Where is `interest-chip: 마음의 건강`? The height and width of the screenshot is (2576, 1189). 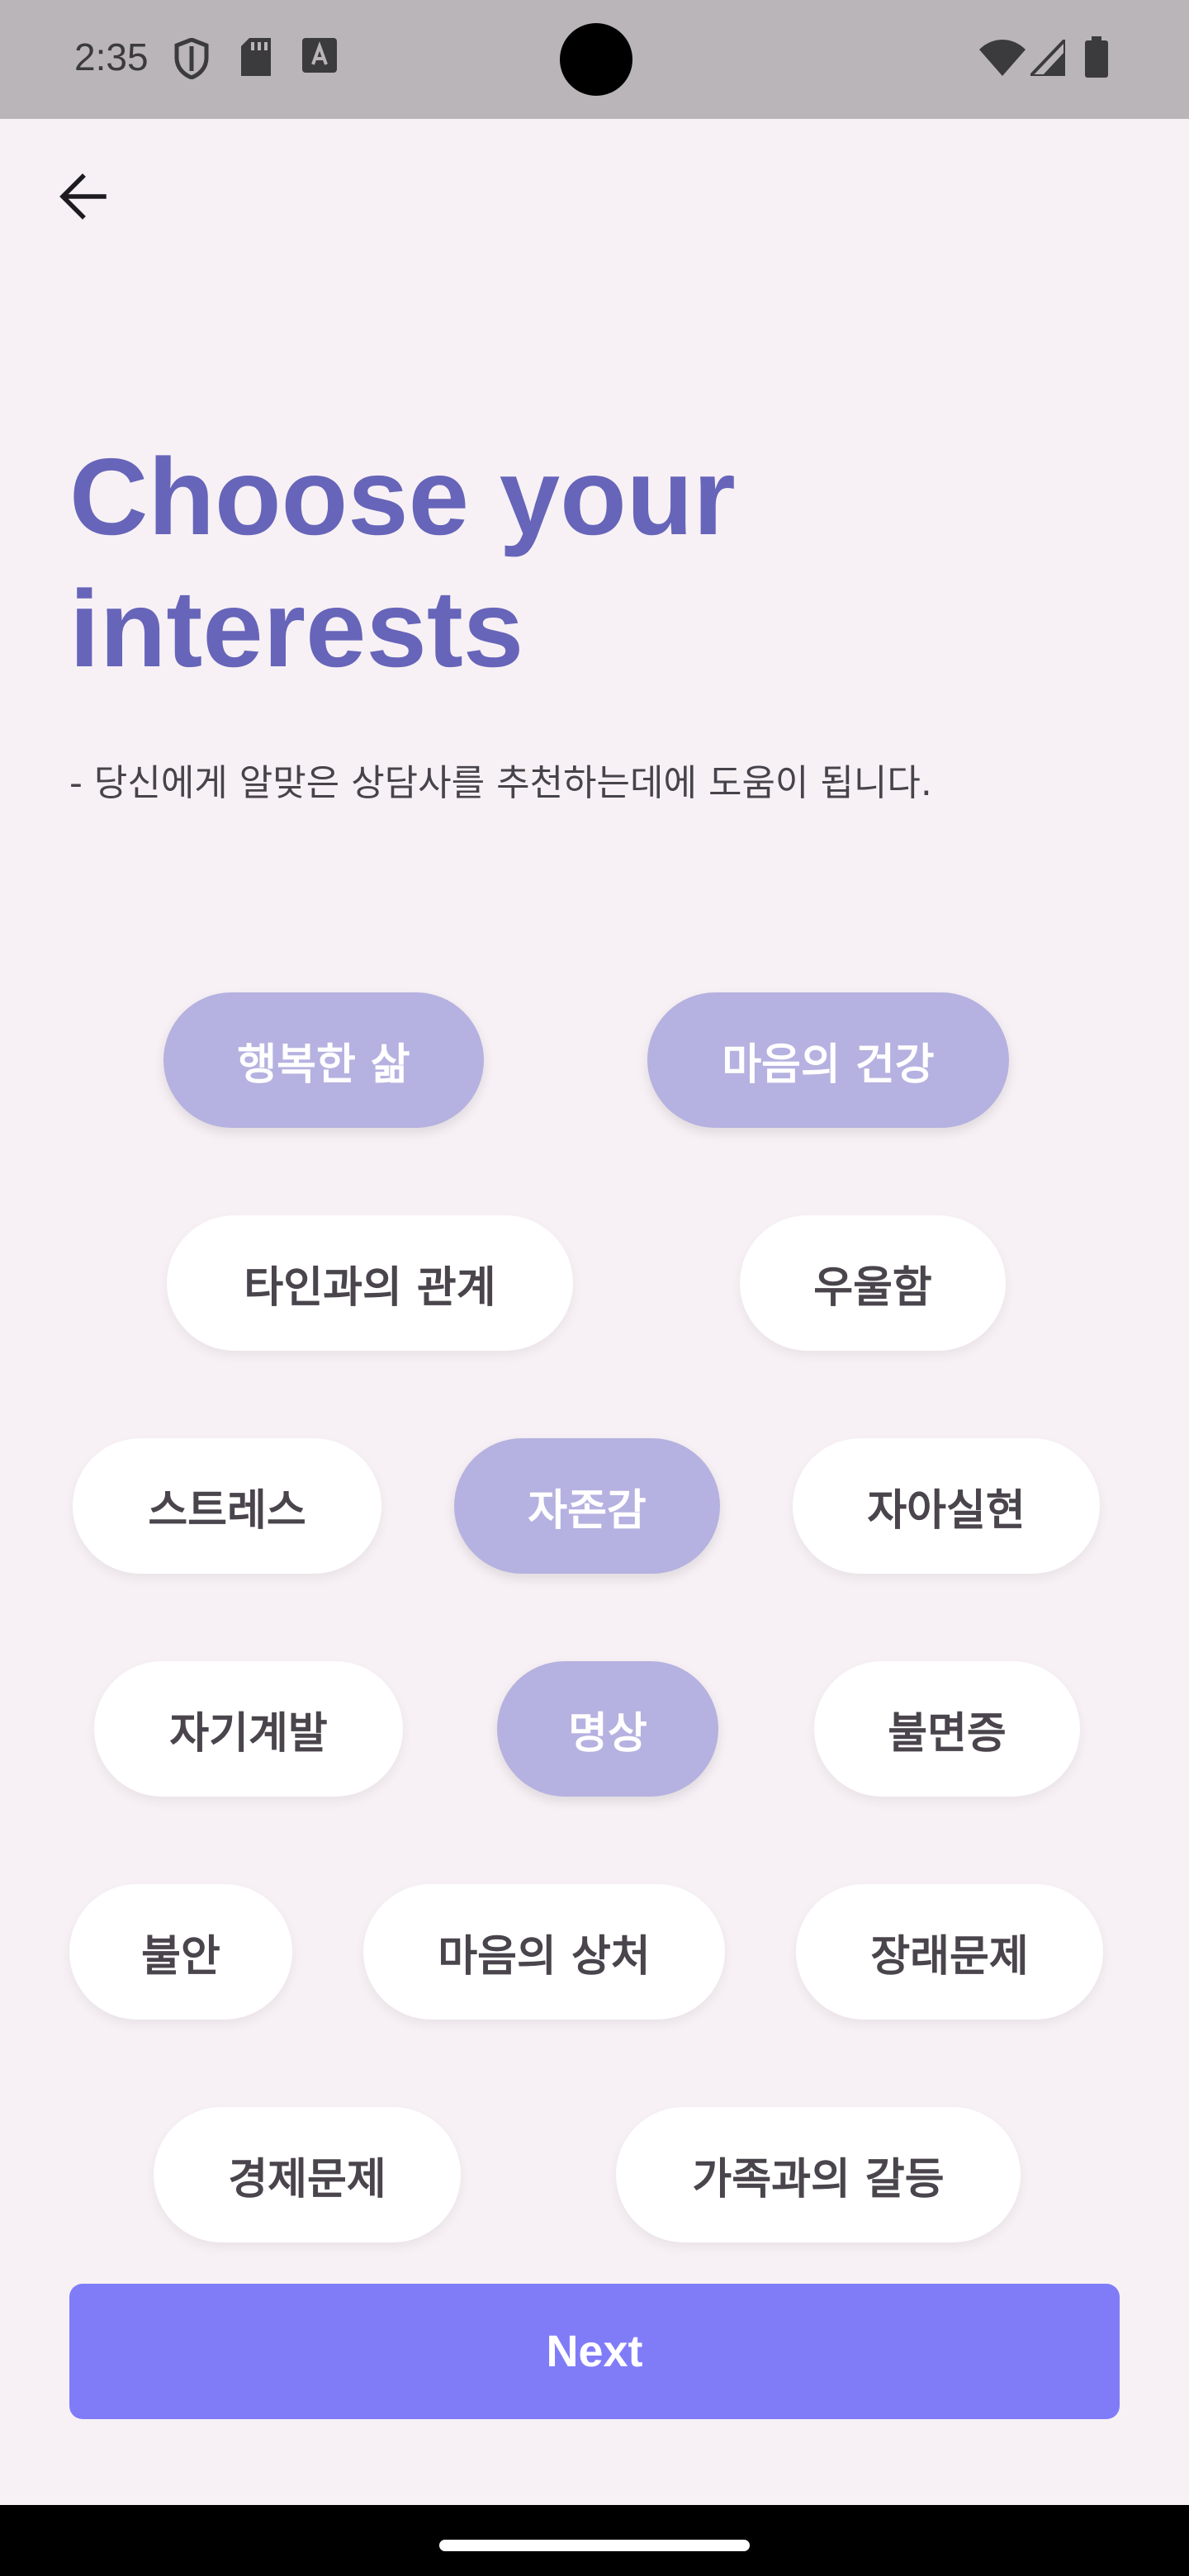
interest-chip: 마음의 건강 is located at coordinates (828, 1060).